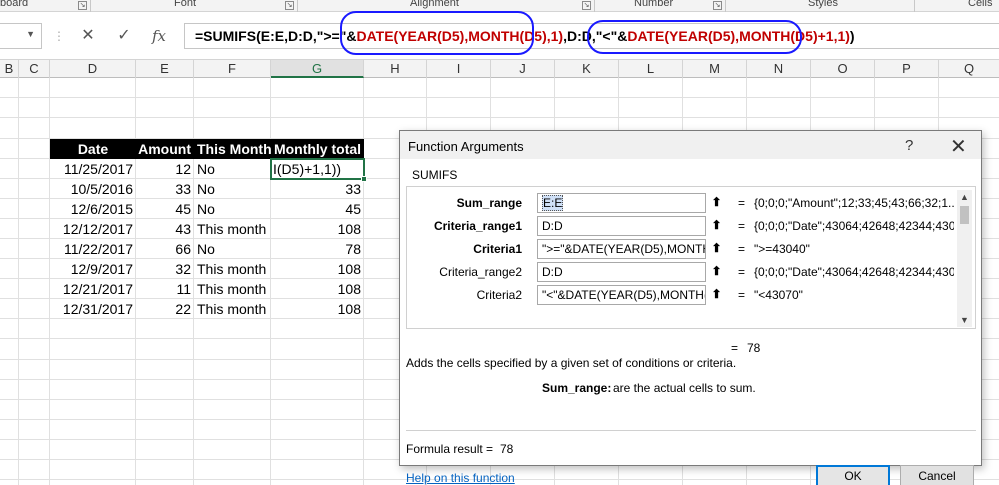  I want to click on cancel-formula-button: ✕, so click(88, 36).